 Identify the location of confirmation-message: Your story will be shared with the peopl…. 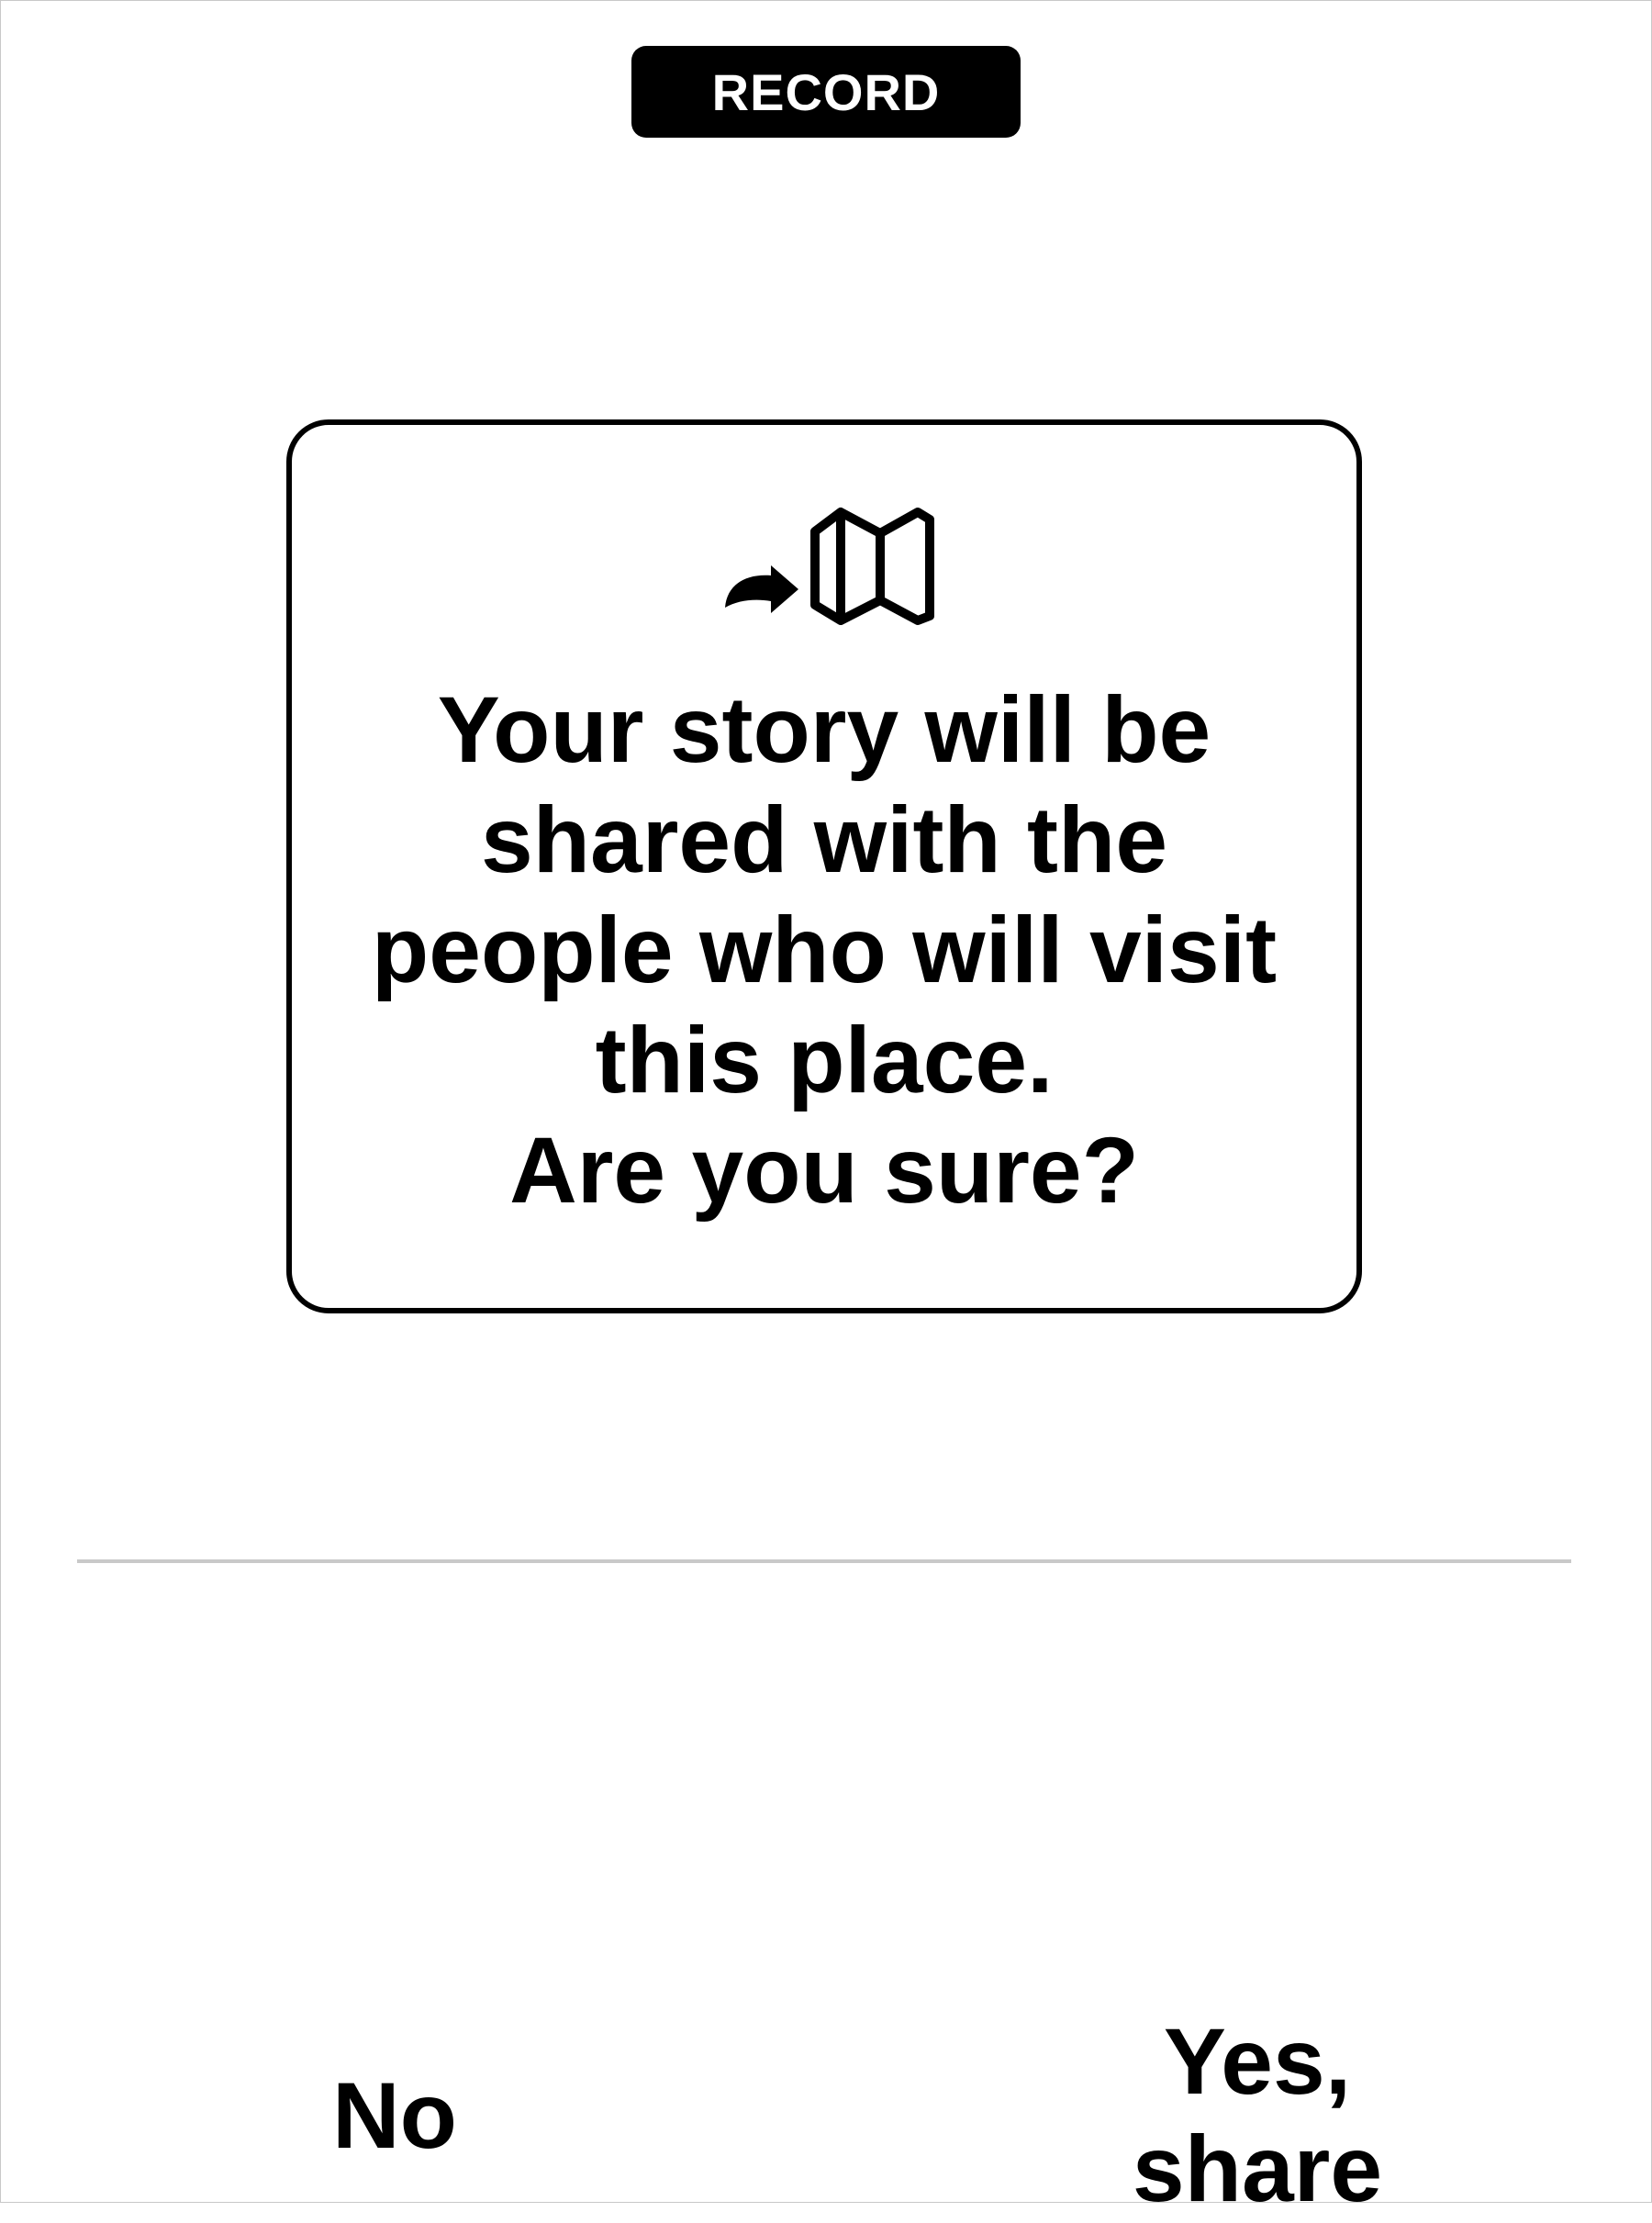
(824, 950).